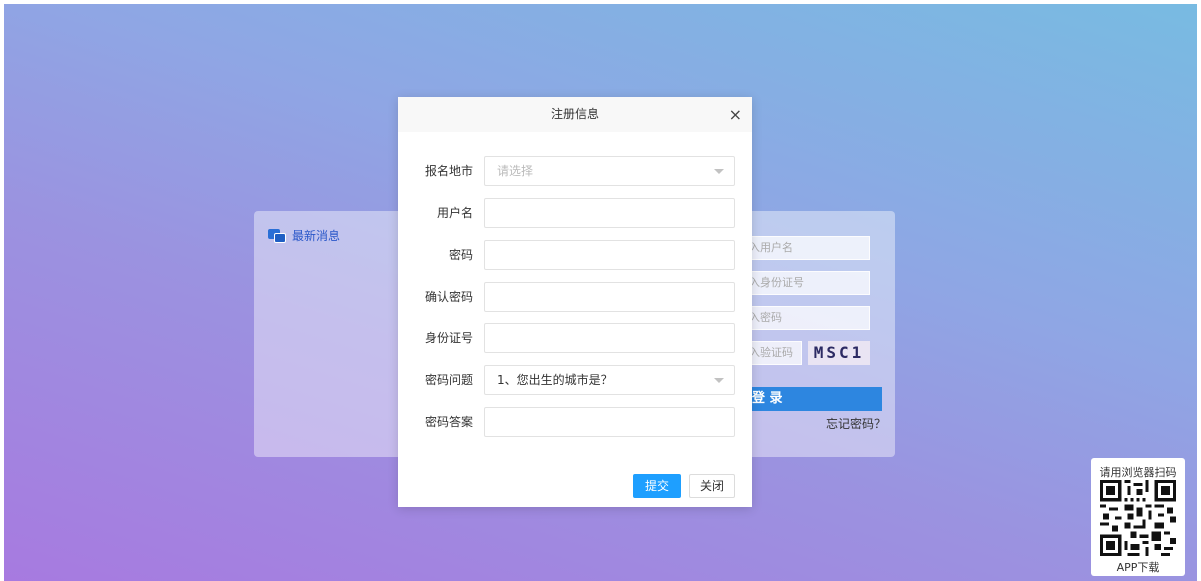 The image size is (1201, 581). I want to click on field-label: 密码问题, so click(448, 380).